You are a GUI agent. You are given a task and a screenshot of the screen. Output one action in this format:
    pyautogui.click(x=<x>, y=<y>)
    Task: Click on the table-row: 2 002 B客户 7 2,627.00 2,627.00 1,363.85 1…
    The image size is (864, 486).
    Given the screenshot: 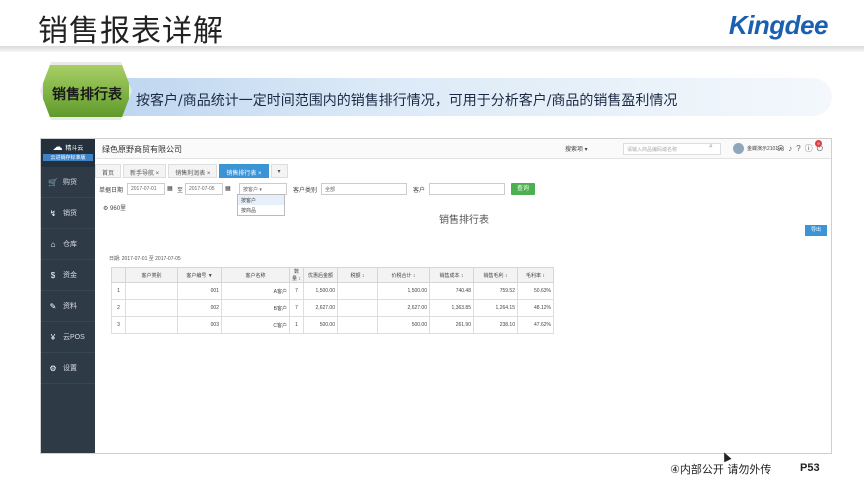 What is the action you would take?
    pyautogui.click(x=332, y=308)
    